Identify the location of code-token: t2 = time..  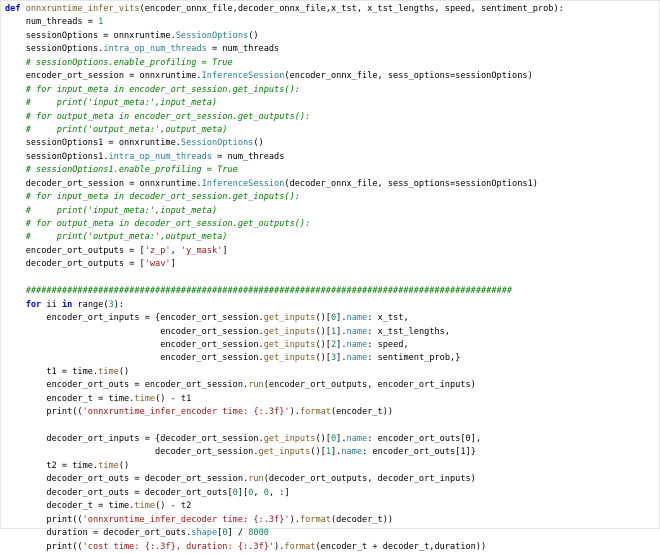
(52, 465).